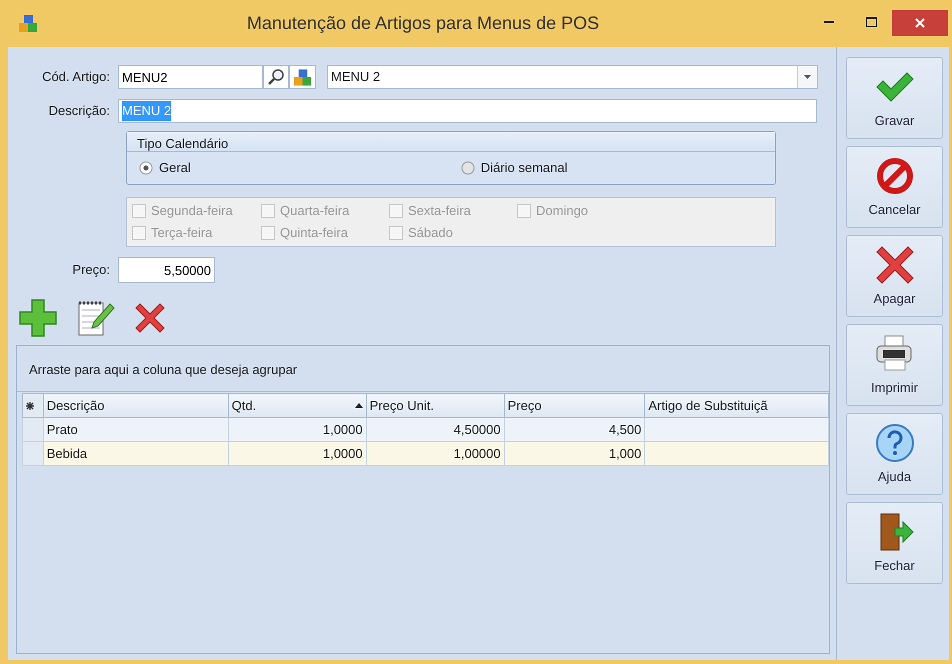 This screenshot has height=664, width=952. I want to click on cubes-icon, so click(302, 77).